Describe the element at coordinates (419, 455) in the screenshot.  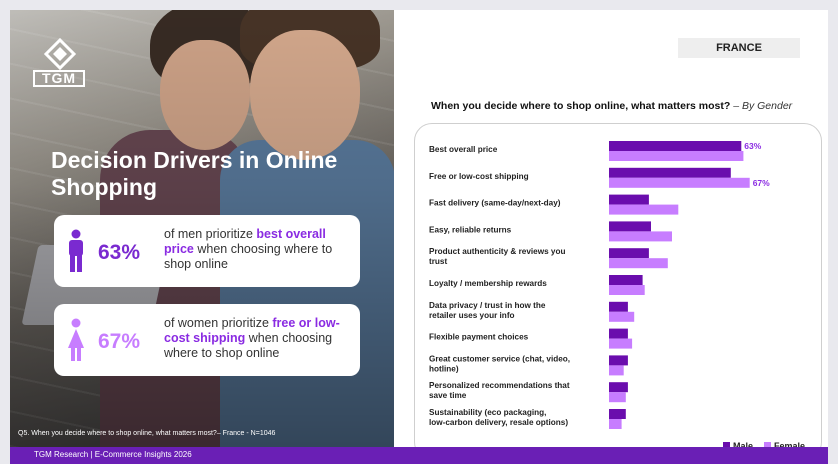
I see `footer-bar: TGM Research | E-Commerce Insights 2026` at that location.